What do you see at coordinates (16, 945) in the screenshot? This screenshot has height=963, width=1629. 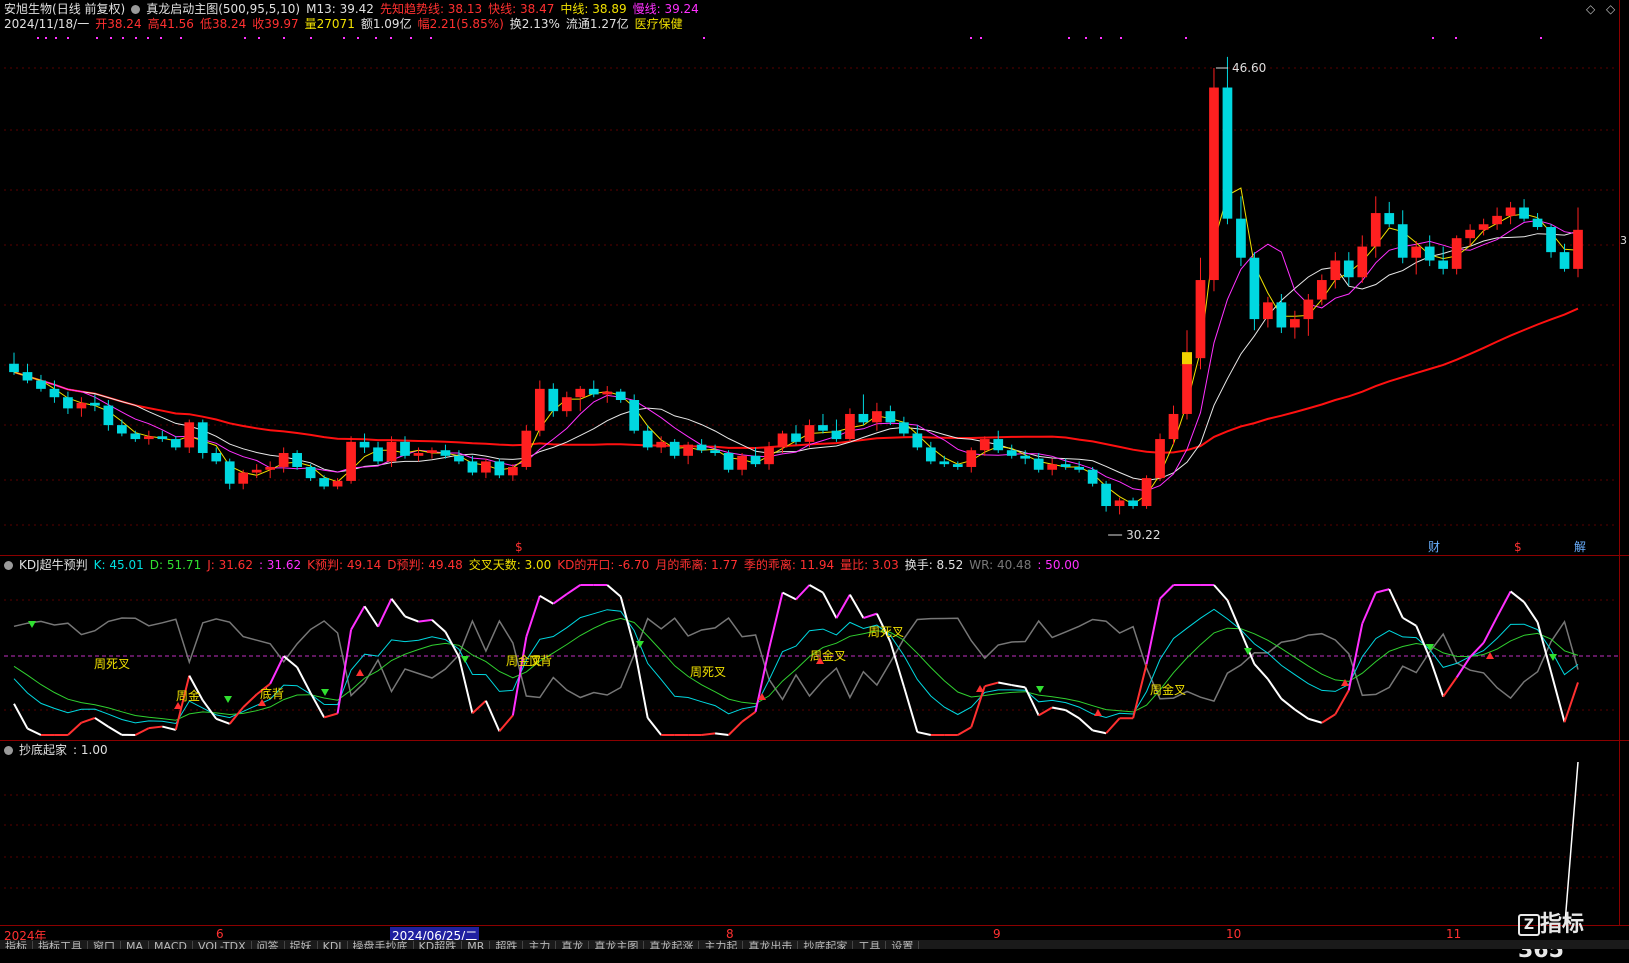 I see `indicator-tab: 指标` at bounding box center [16, 945].